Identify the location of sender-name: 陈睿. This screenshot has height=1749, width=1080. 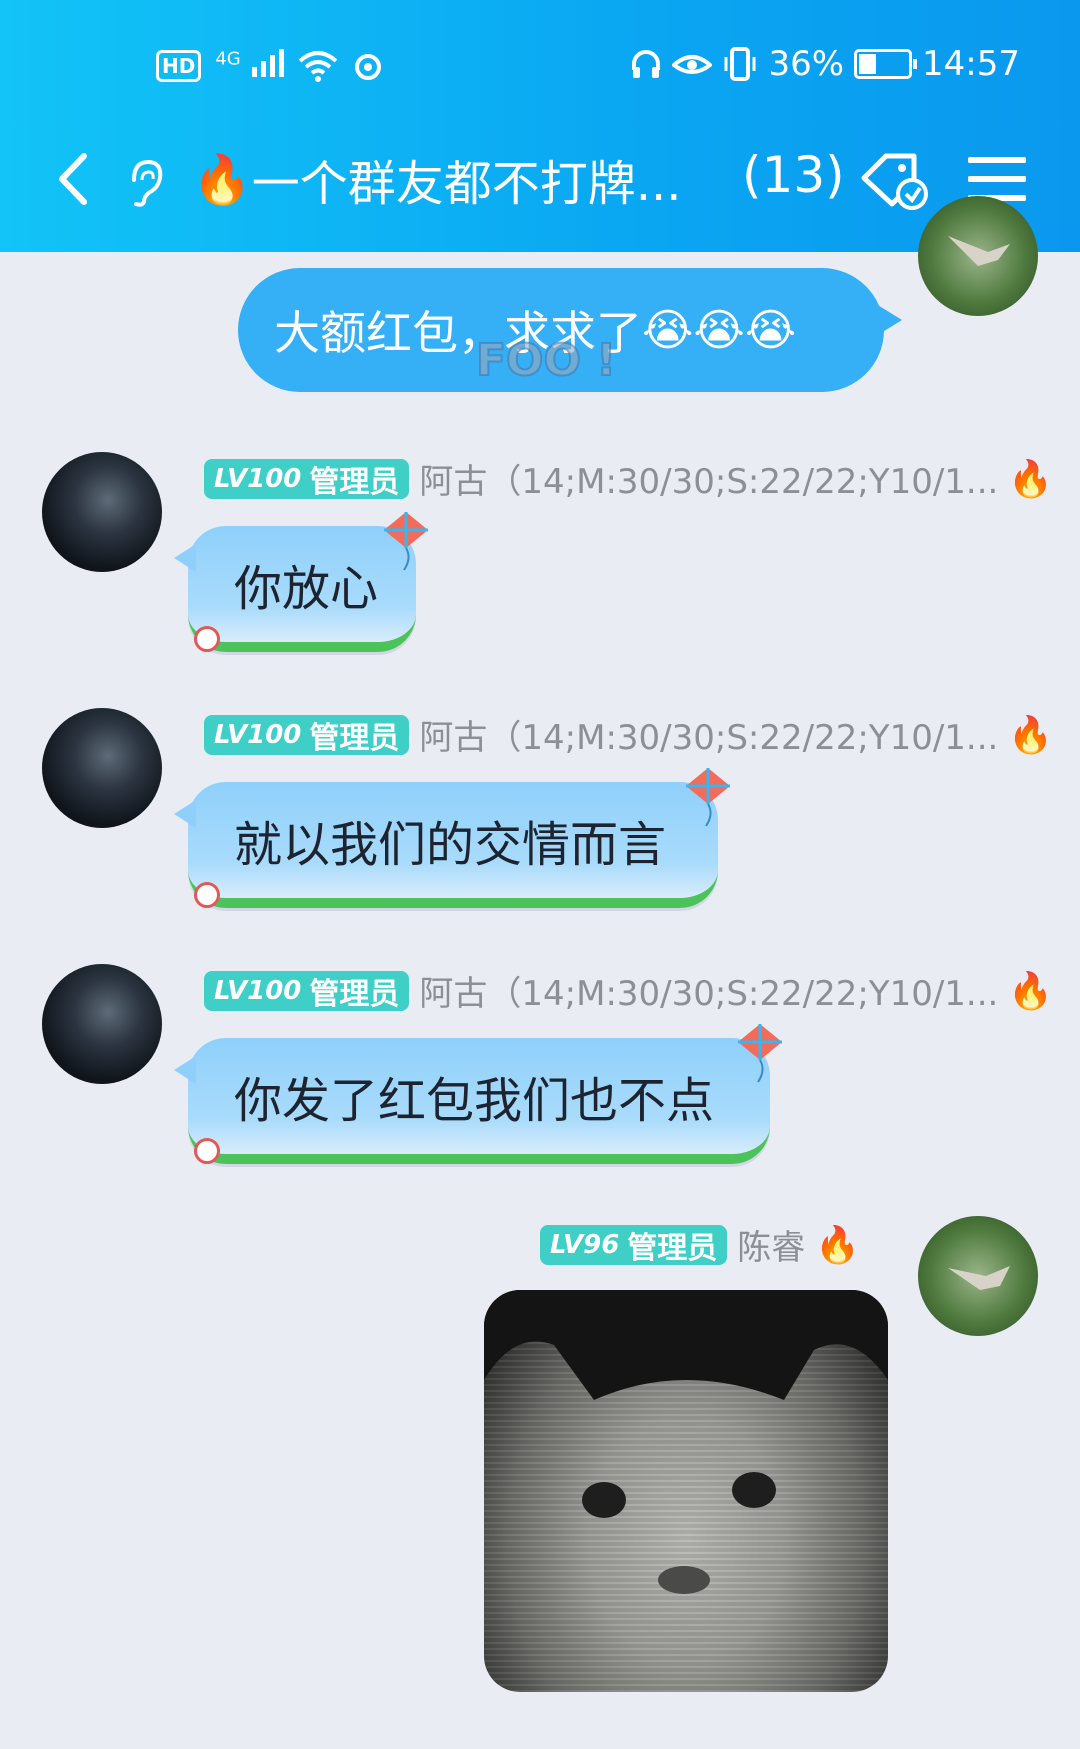
(771, 1244).